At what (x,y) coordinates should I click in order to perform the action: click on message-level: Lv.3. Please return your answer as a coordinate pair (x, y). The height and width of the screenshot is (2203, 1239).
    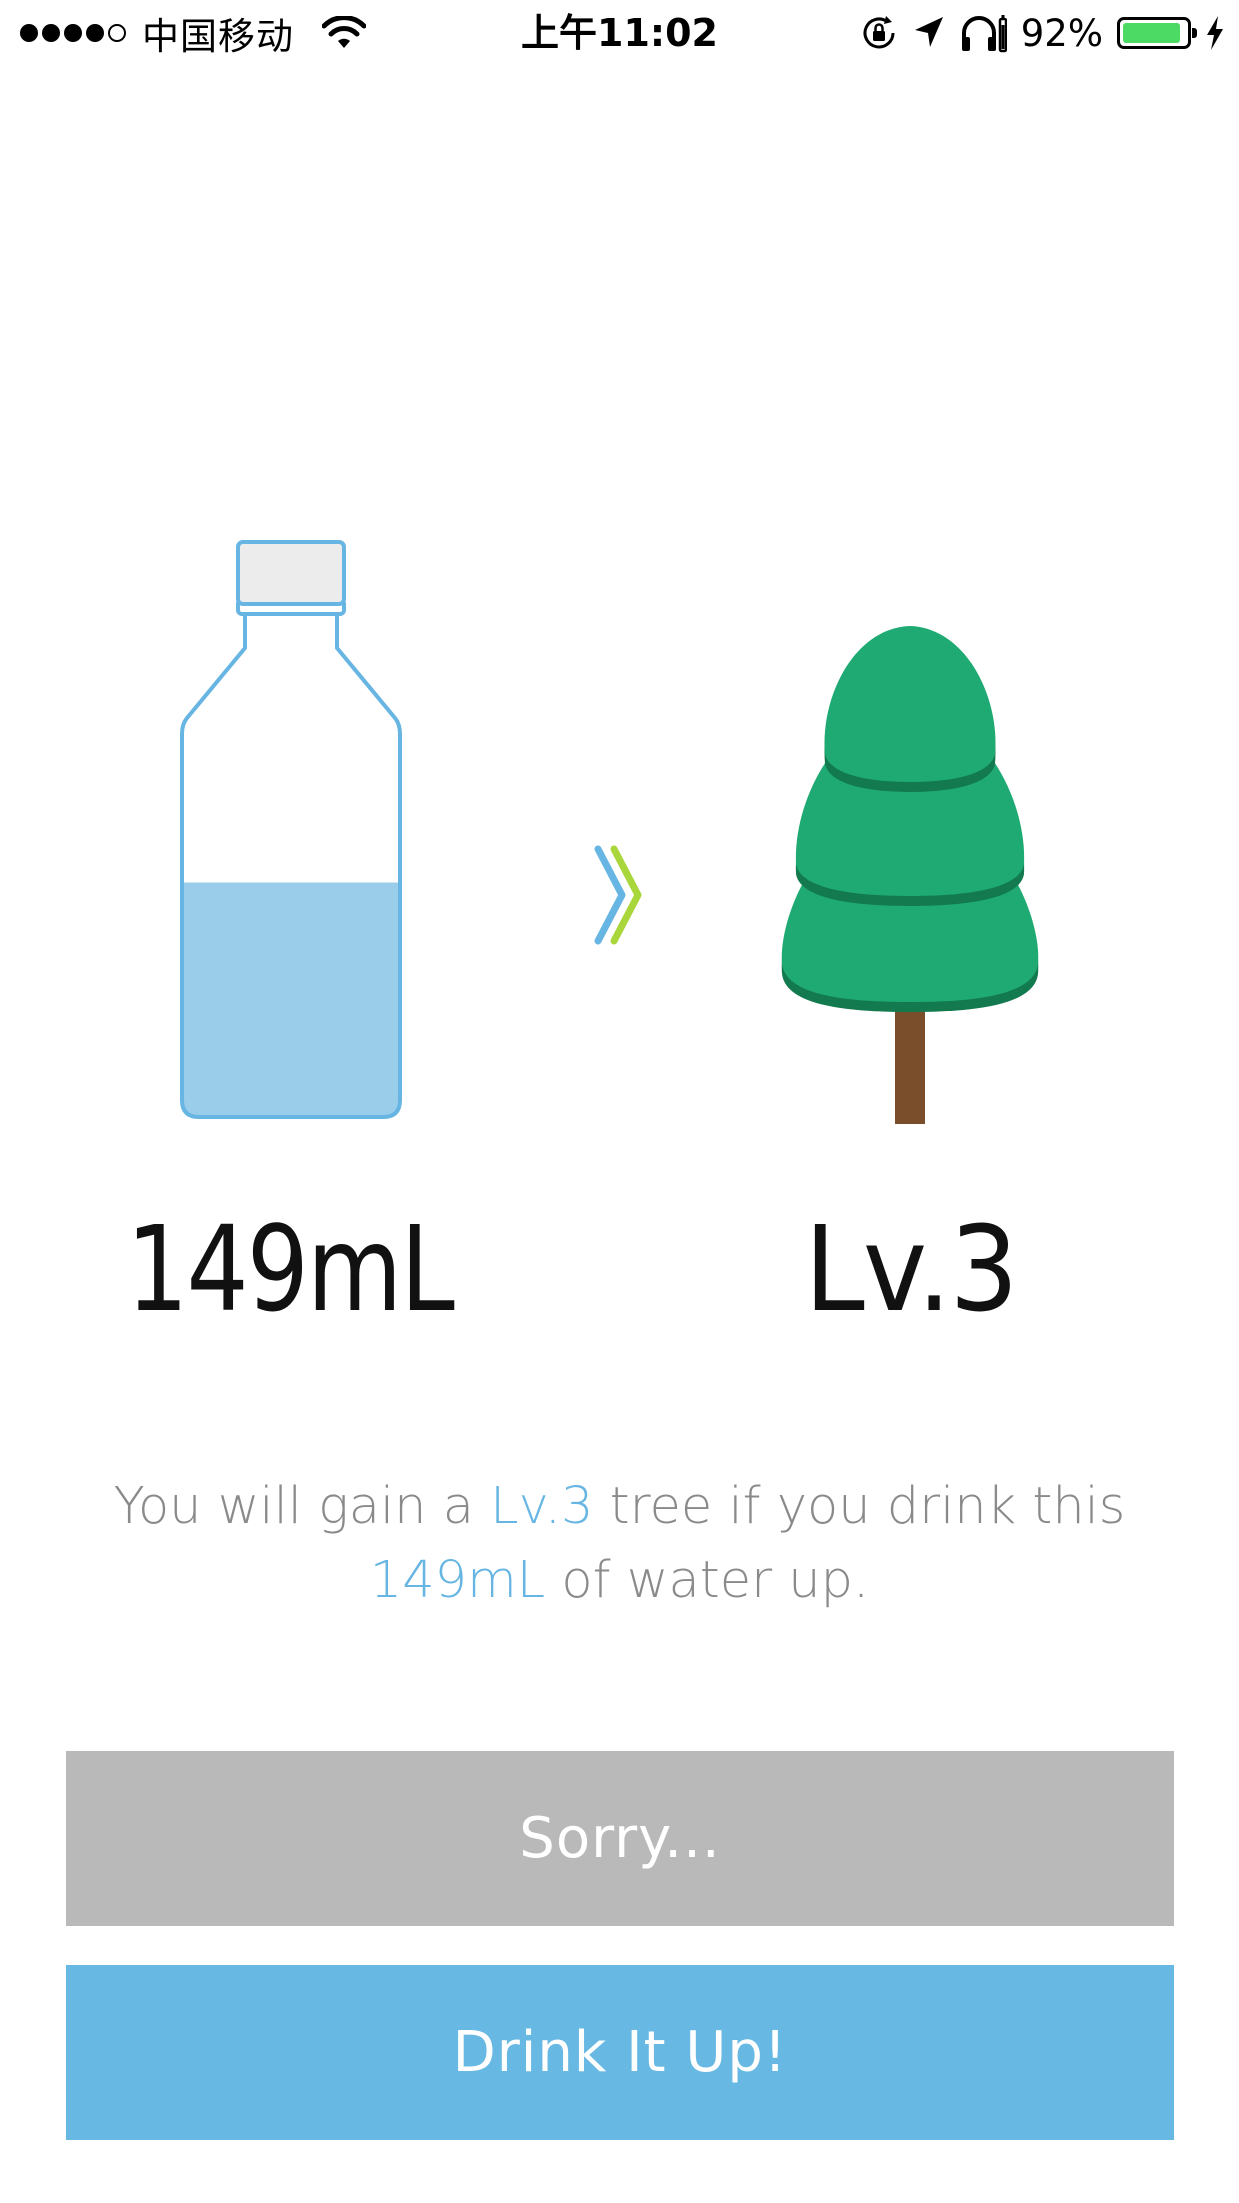
    Looking at the image, I should click on (542, 1506).